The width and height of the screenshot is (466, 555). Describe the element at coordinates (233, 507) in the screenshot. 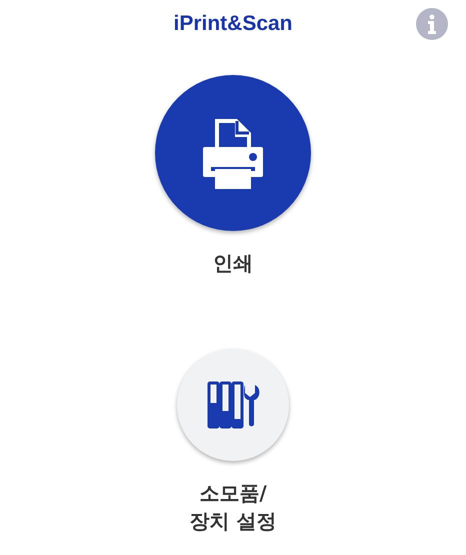

I see `action-label: 소모품/ 장치 설정` at that location.